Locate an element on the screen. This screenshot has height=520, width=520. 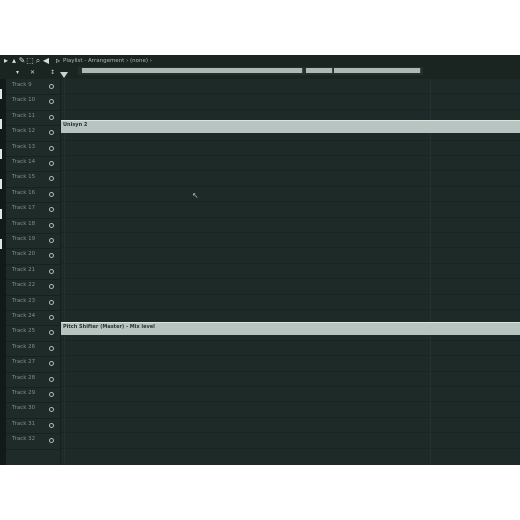
track-label: Track 17 is located at coordinates (24, 208).